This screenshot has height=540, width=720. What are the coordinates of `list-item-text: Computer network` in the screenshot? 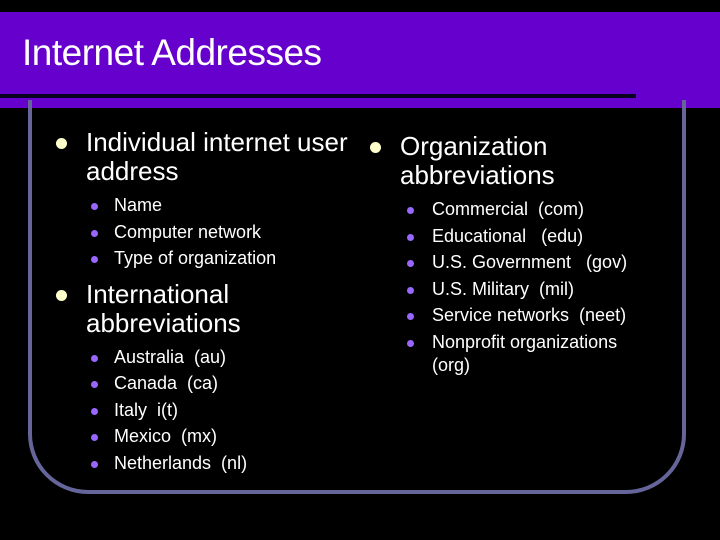 It's located at (188, 231).